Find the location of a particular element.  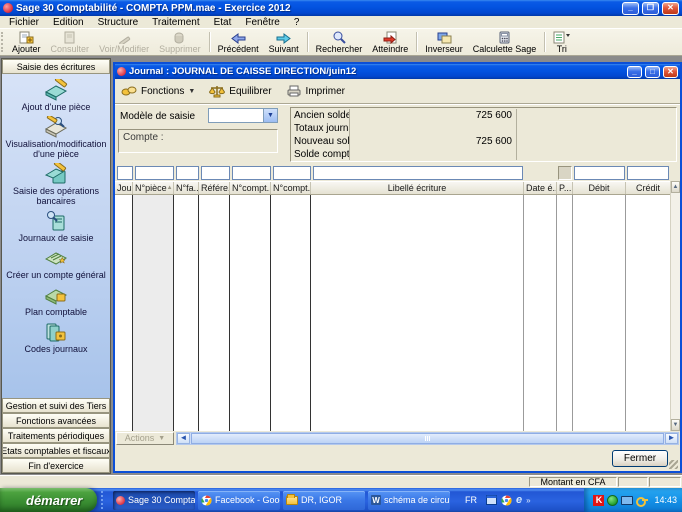

menu-edition: Edition is located at coordinates (68, 22).